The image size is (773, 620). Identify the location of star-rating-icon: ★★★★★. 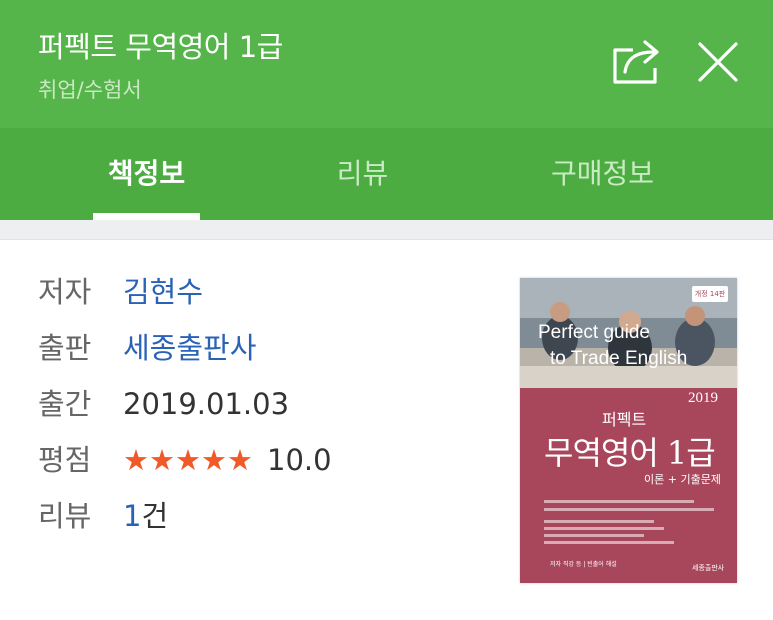
(188, 460).